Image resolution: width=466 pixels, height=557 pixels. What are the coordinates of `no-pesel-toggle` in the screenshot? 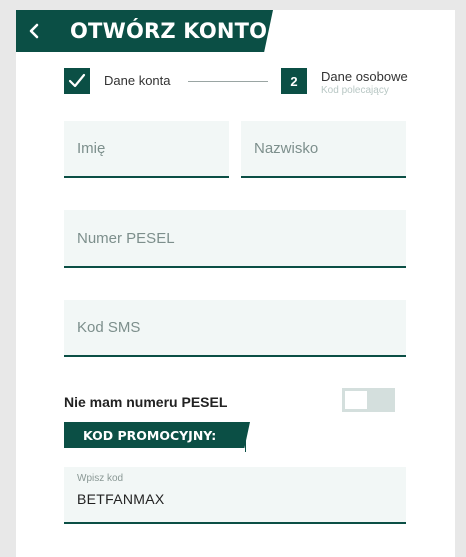 It's located at (368, 400).